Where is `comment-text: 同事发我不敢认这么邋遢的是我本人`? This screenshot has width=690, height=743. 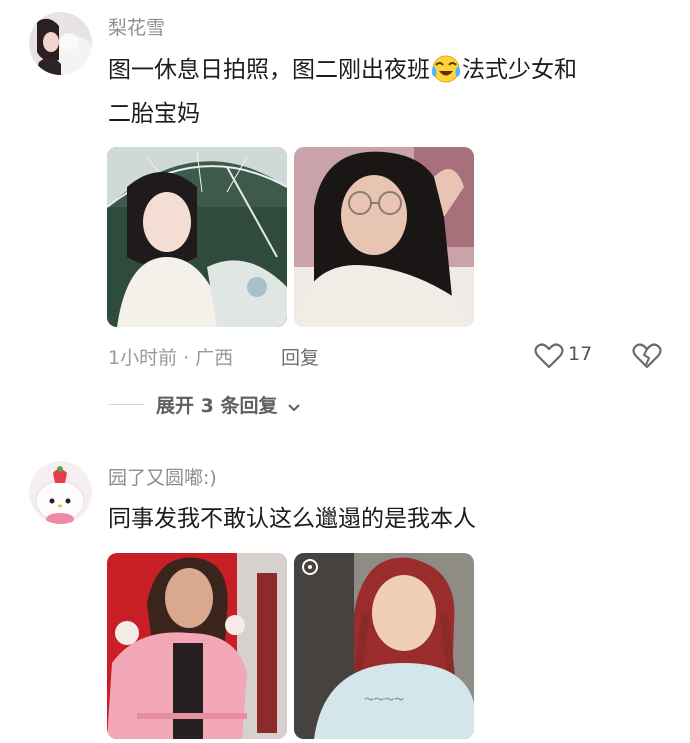
comment-text: 同事发我不敢认这么邋遢的是我本人 is located at coordinates (292, 519).